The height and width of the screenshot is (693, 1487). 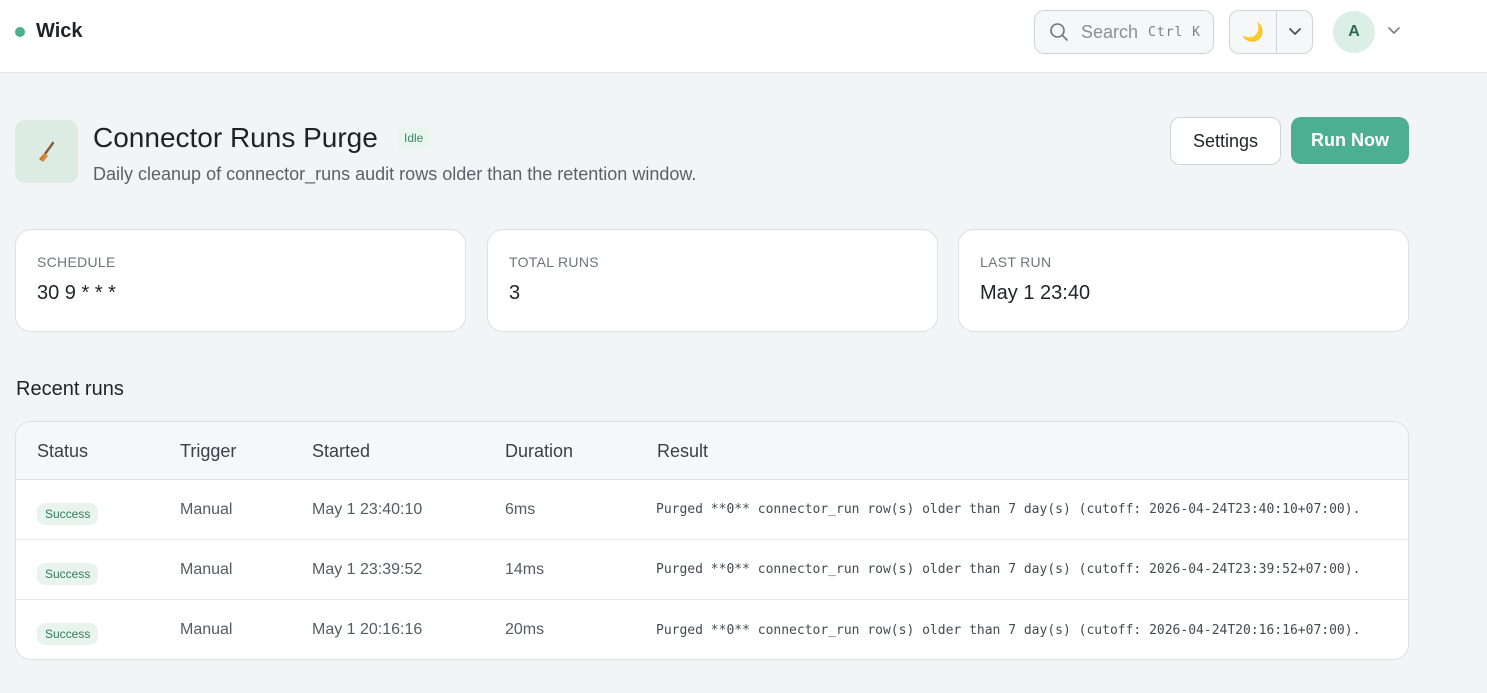 What do you see at coordinates (70, 389) in the screenshot?
I see `section-title: Recent runs` at bounding box center [70, 389].